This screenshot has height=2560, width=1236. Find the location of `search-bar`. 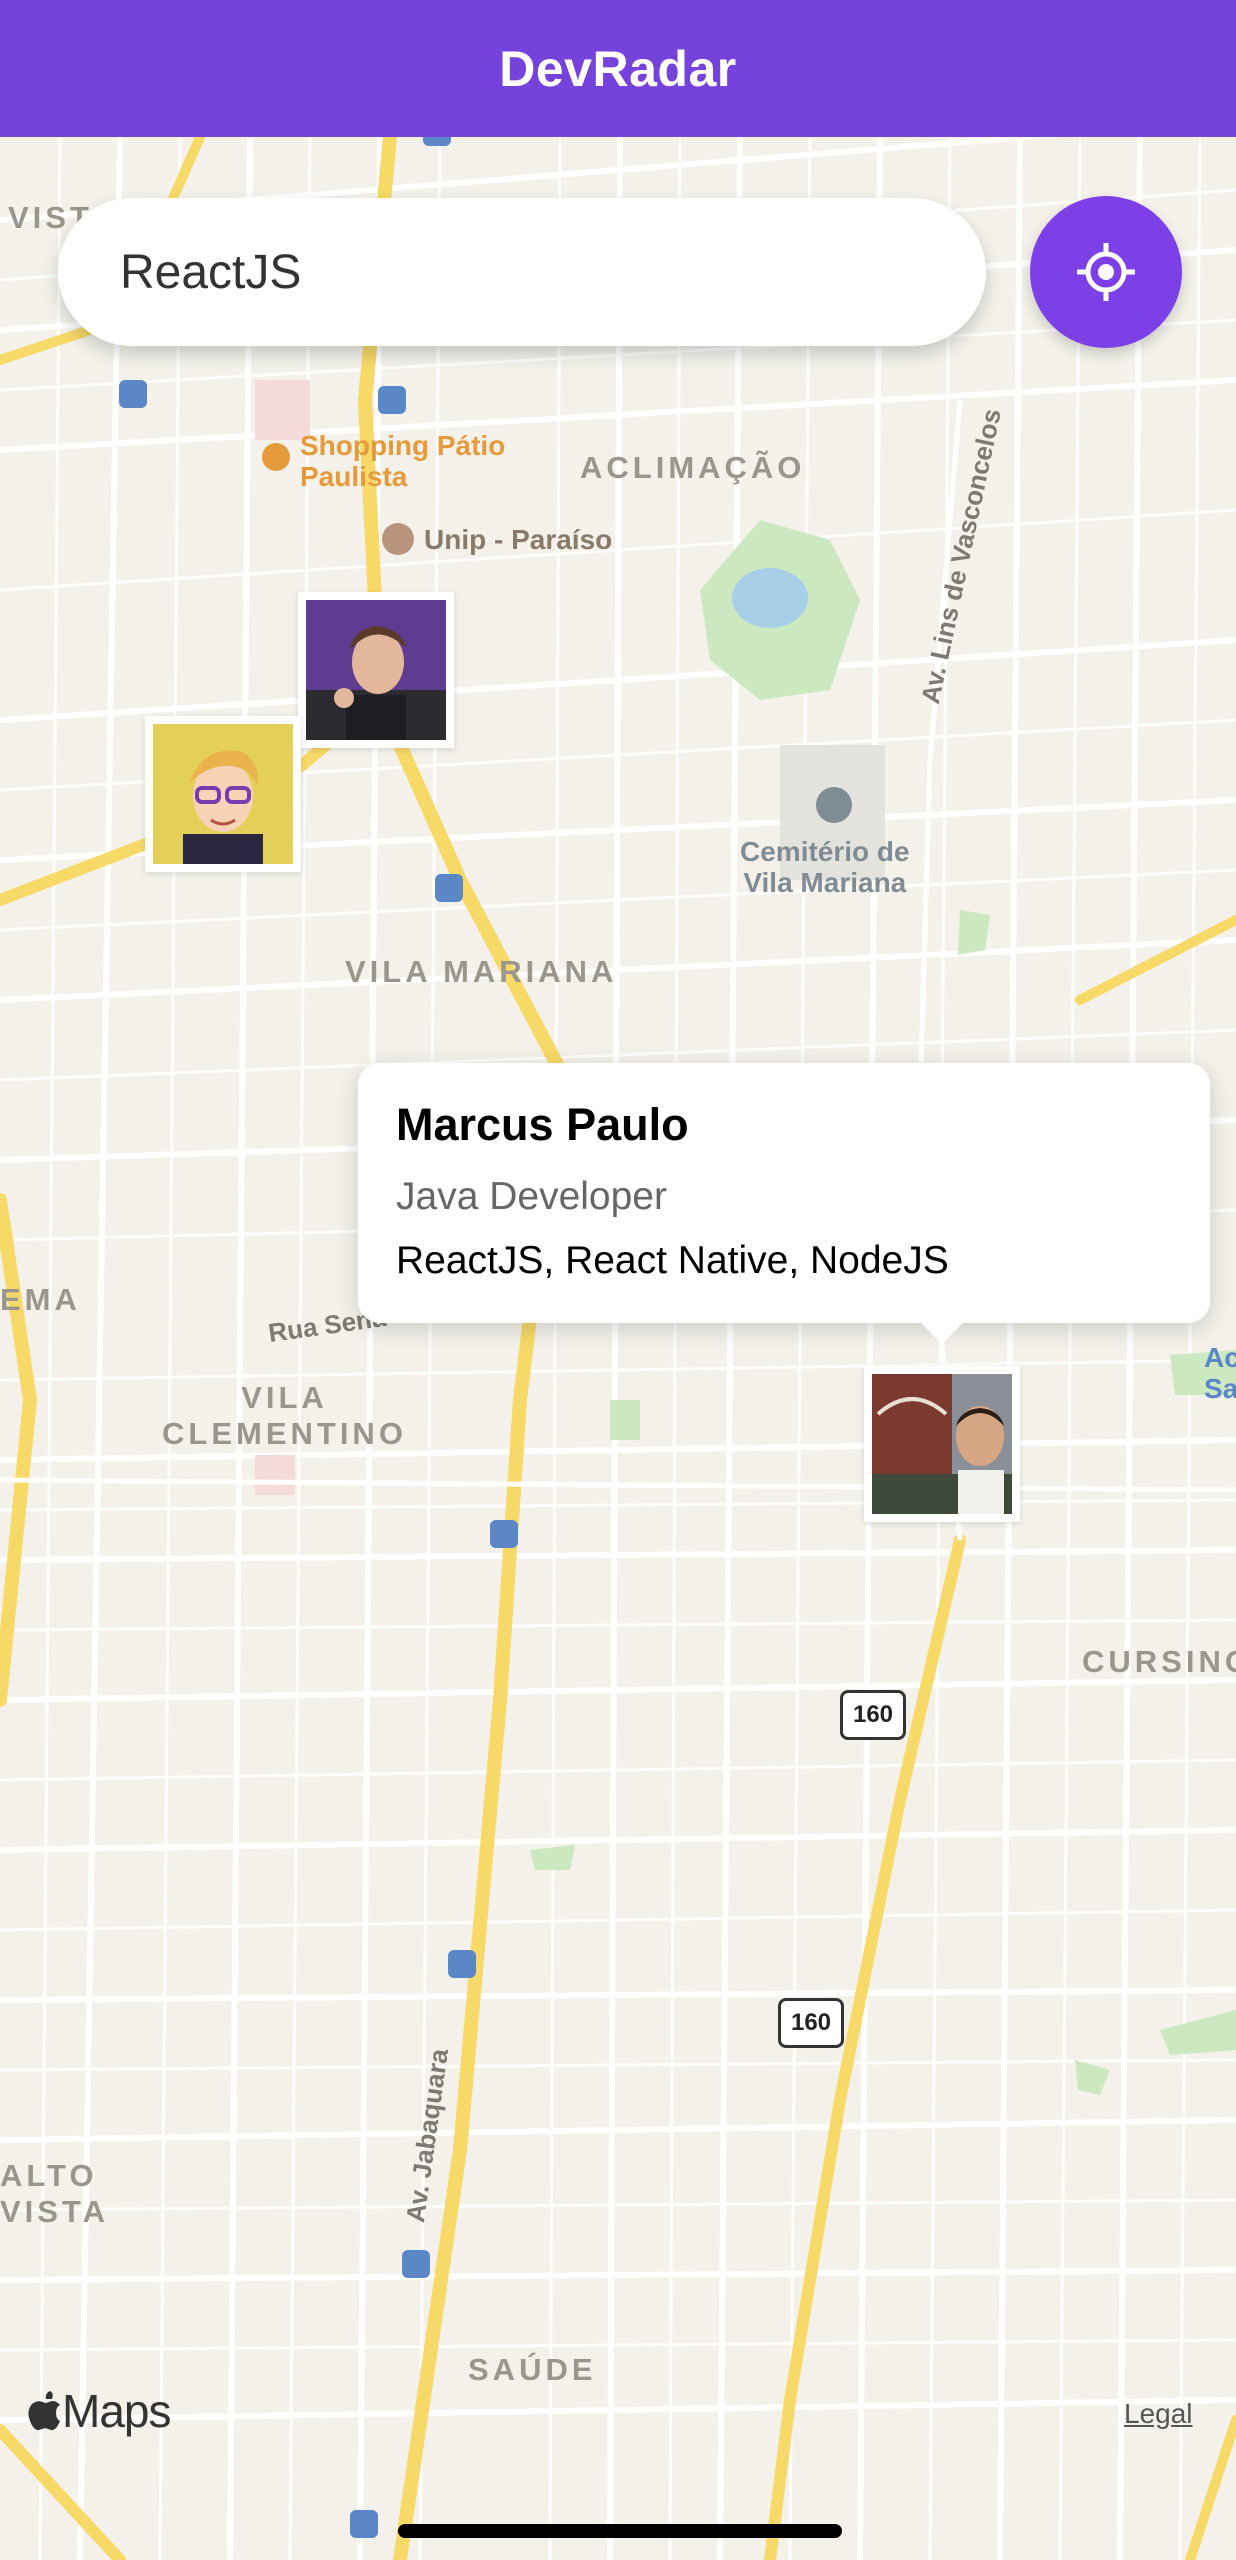

search-bar is located at coordinates (522, 272).